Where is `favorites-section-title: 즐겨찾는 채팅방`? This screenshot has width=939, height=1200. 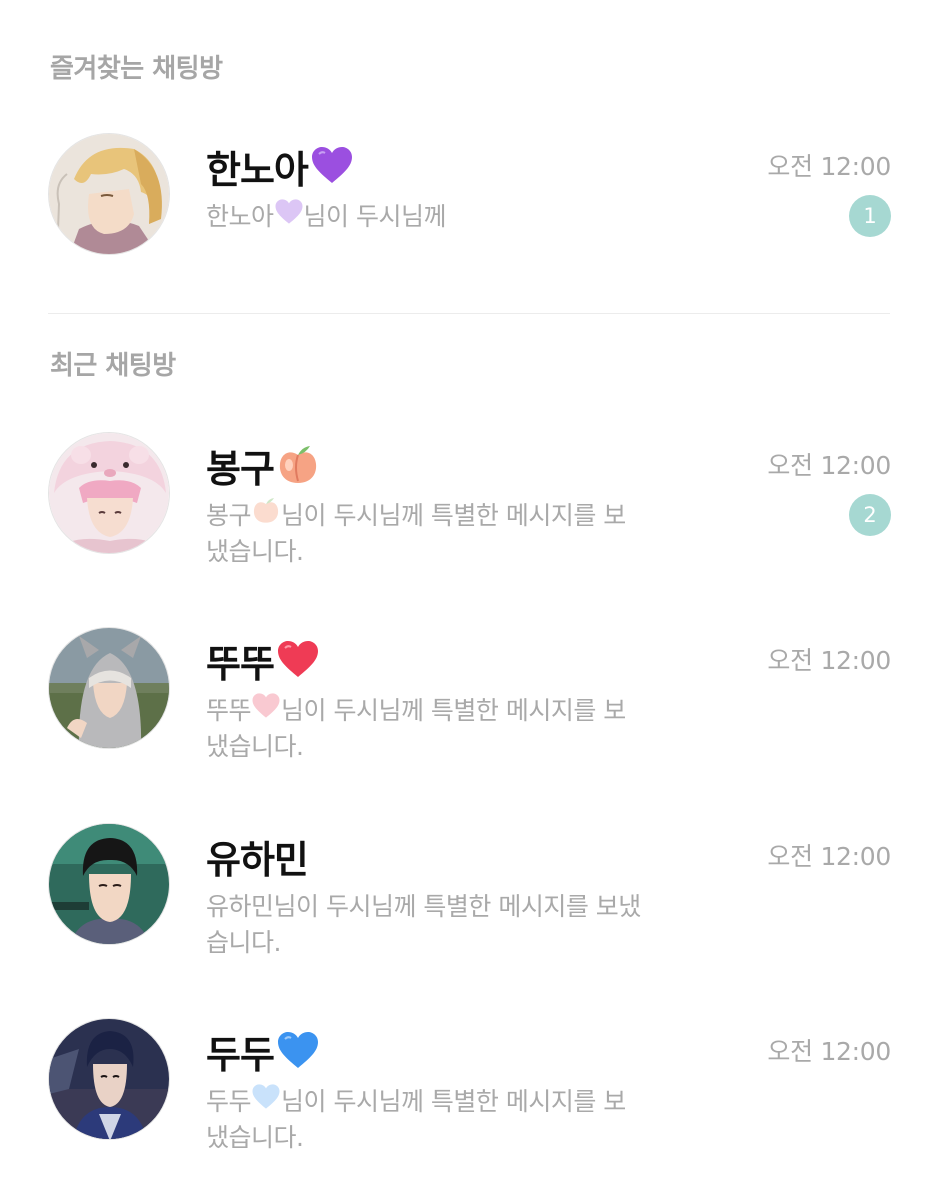 favorites-section-title: 즐겨찾는 채팅방 is located at coordinates (136, 69).